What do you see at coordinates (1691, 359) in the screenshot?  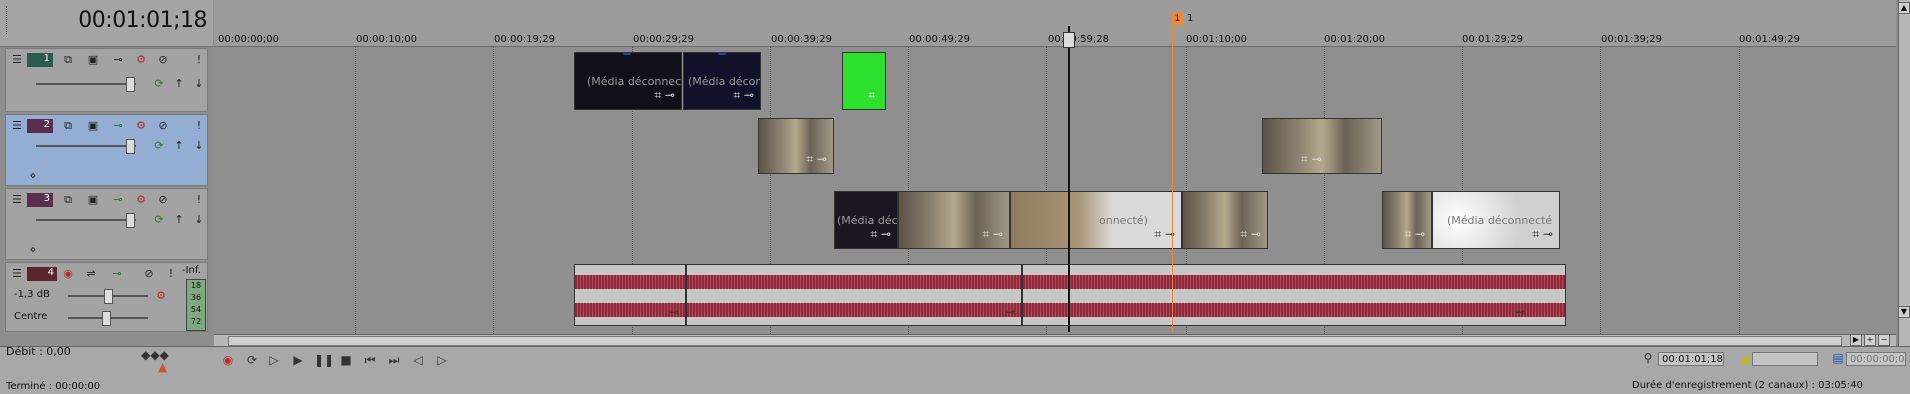 I see `cursor-time-field: 00:01:01;18` at bounding box center [1691, 359].